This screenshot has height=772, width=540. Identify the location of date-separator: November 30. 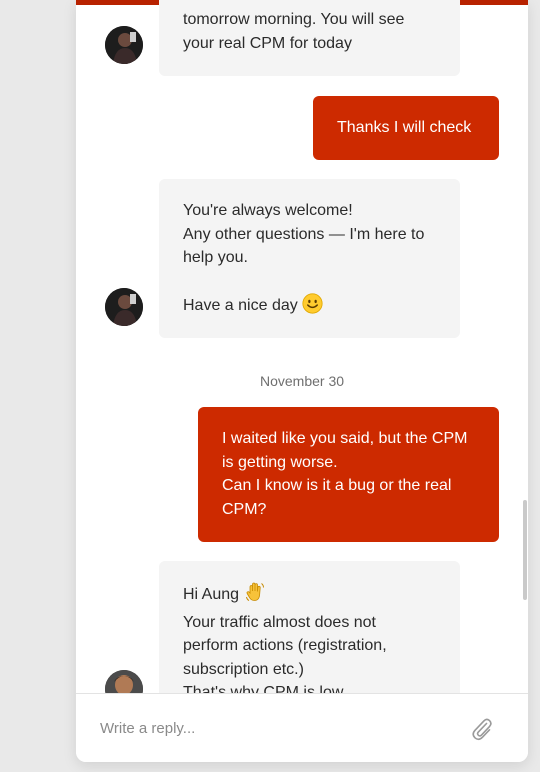
(302, 381).